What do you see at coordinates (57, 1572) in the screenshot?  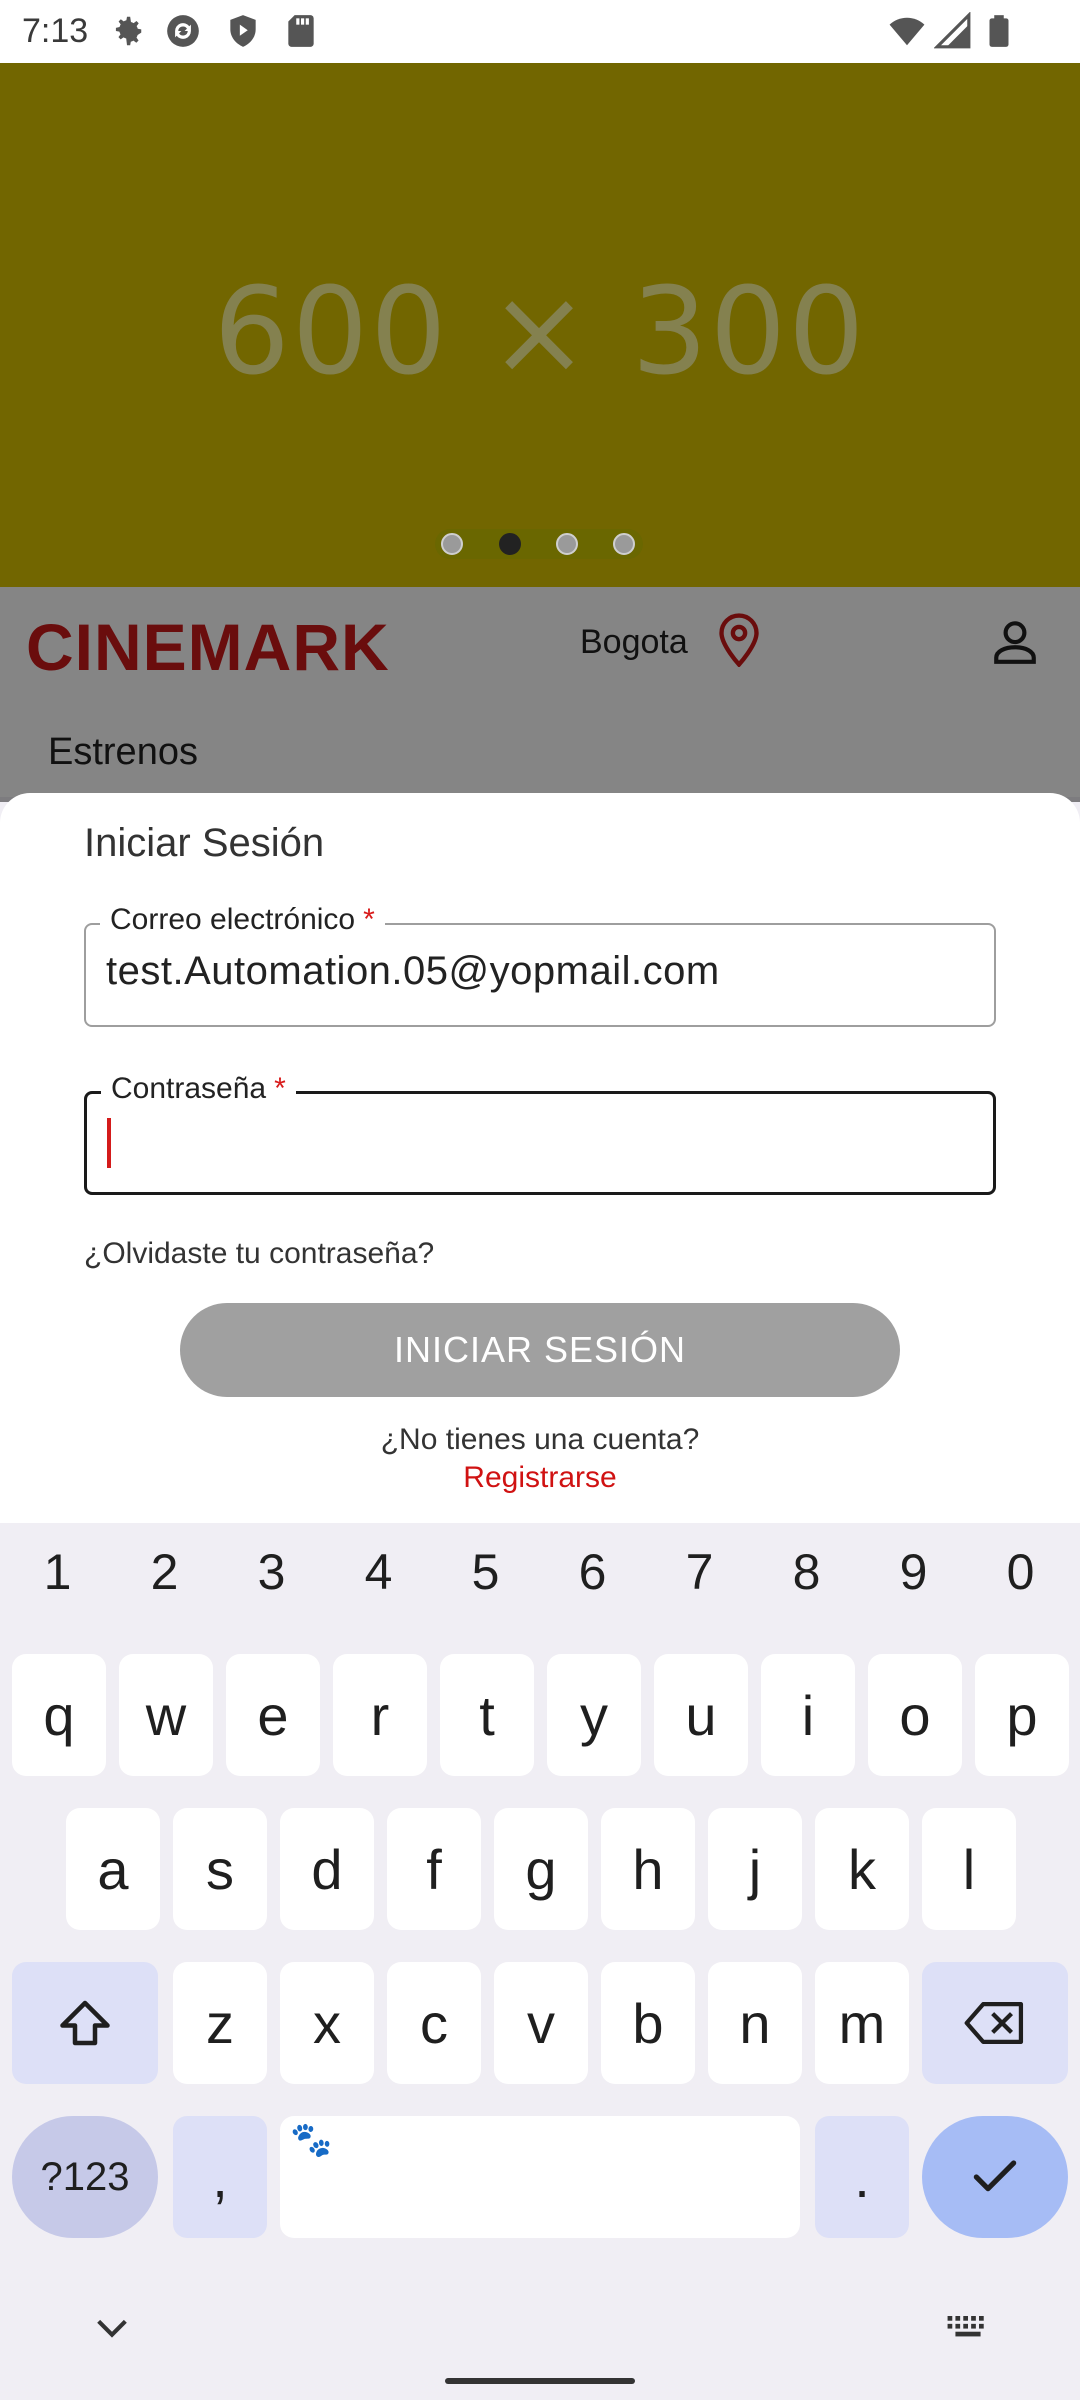 I see `key-1: 1` at bounding box center [57, 1572].